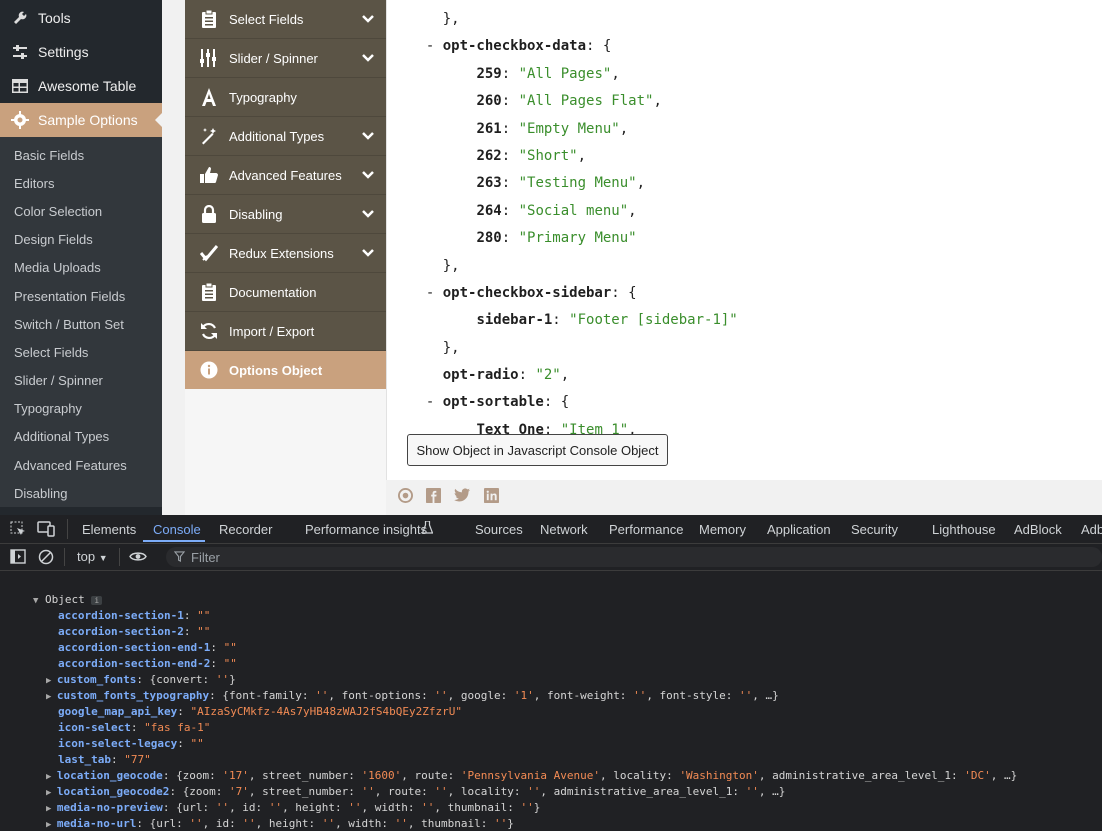 This screenshot has width=1102, height=831. What do you see at coordinates (68, 599) in the screenshot?
I see `console-object-header: ▼ Object i` at bounding box center [68, 599].